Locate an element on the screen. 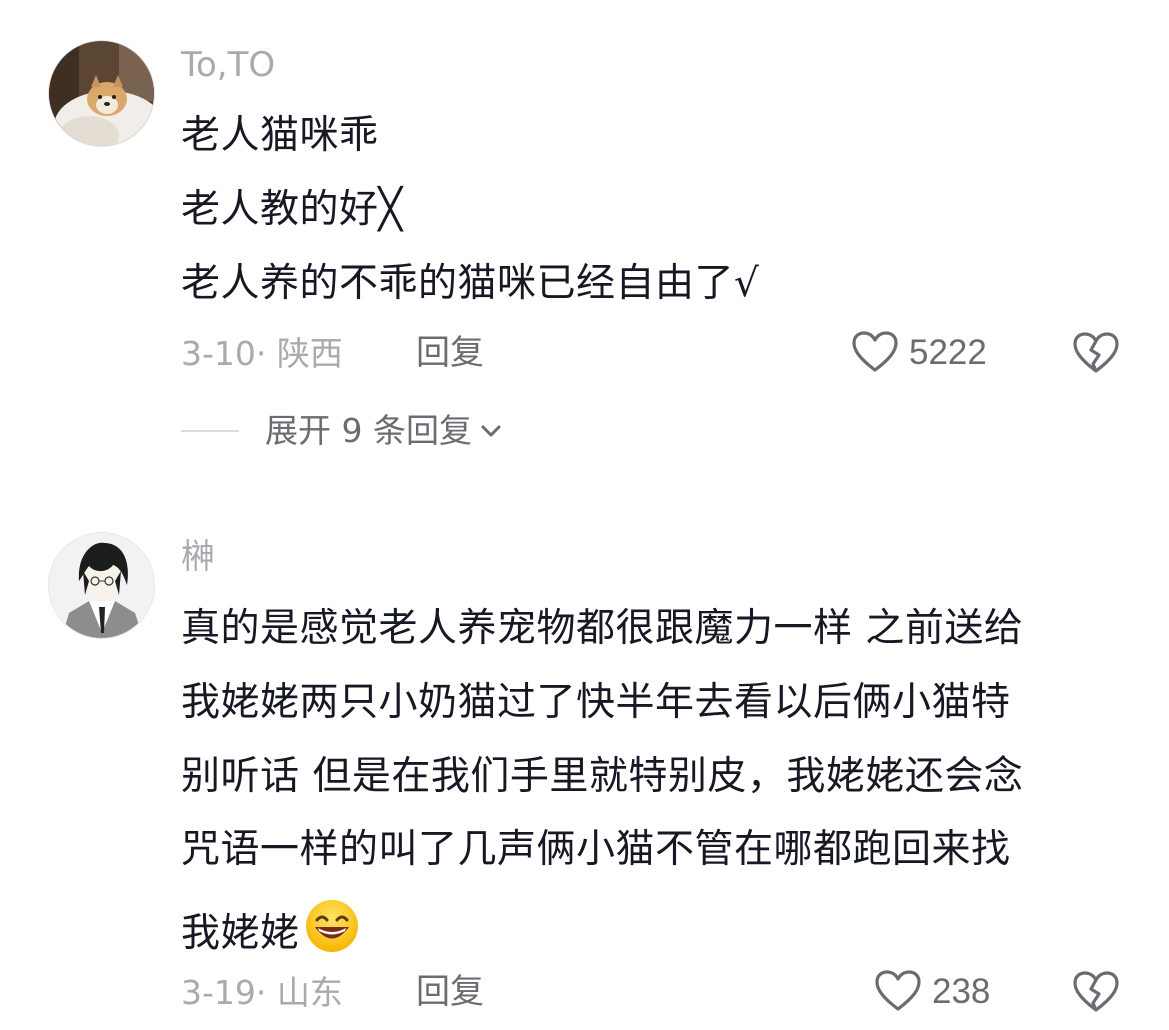  comment-text-line-with-emoji: 我姥姥 is located at coordinates (270, 929).